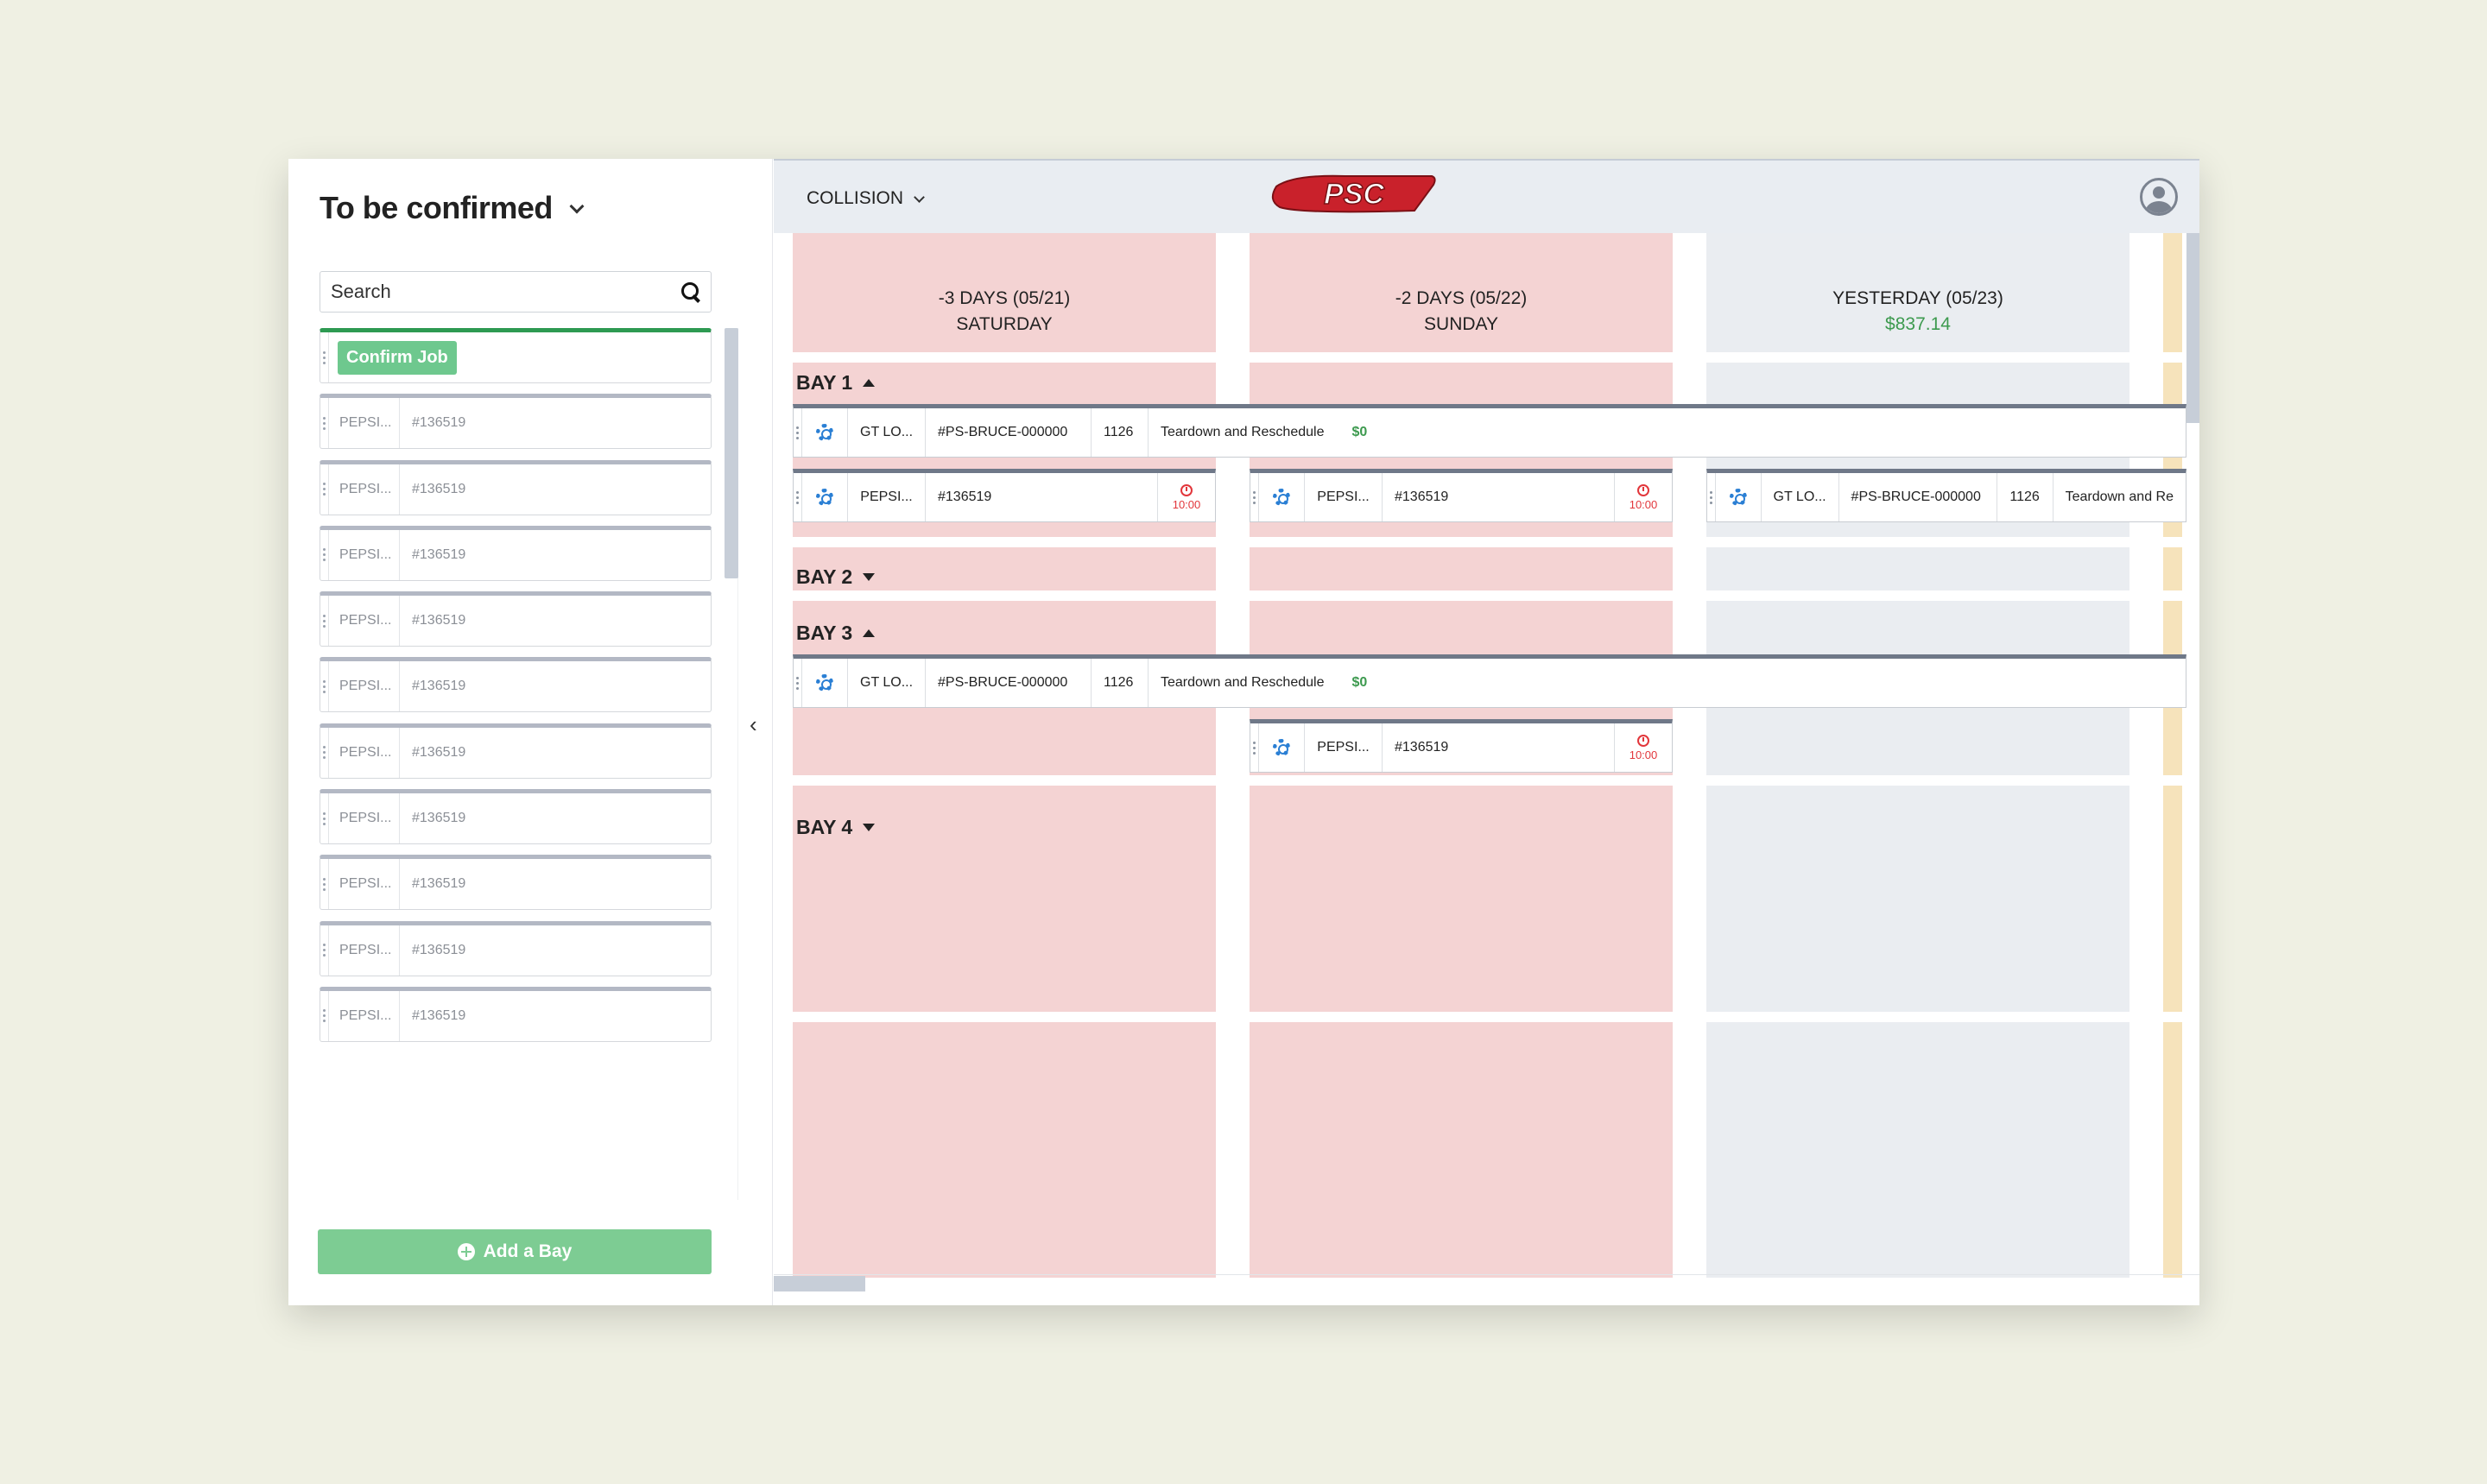 Image resolution: width=2487 pixels, height=1484 pixels. What do you see at coordinates (1359, 432) in the screenshot?
I see `job-amount: $0` at bounding box center [1359, 432].